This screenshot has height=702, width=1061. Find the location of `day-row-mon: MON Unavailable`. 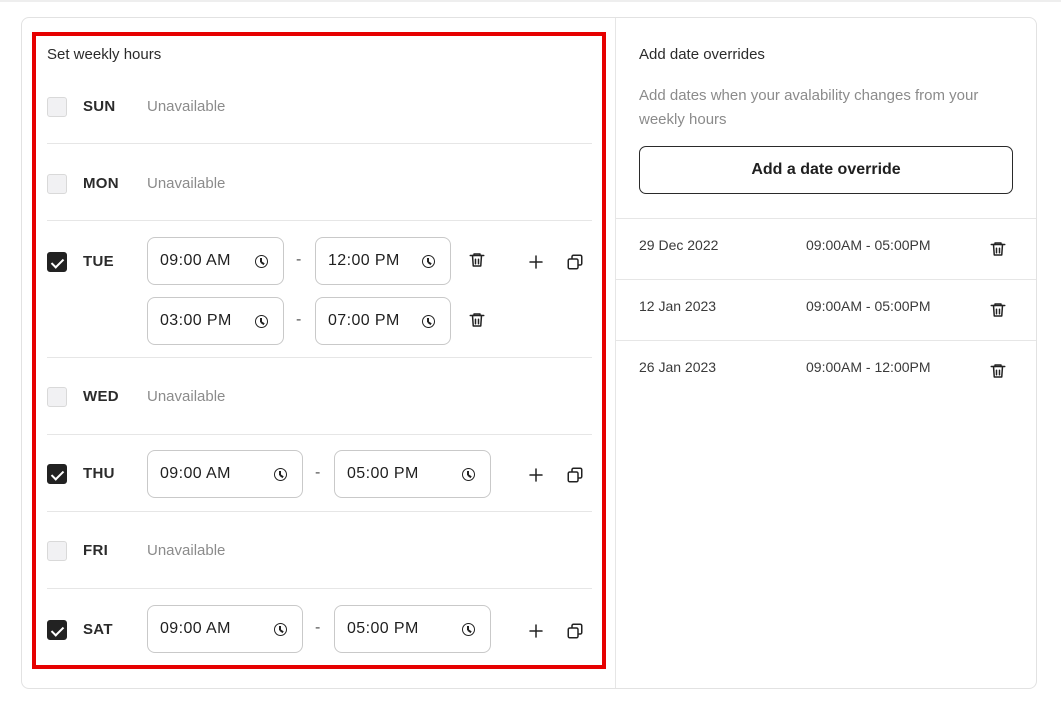

day-row-mon: MON Unavailable is located at coordinates (319, 182).